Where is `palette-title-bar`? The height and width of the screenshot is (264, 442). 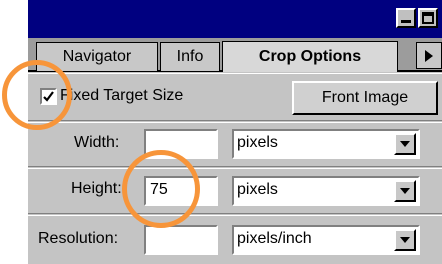 palette-title-bar is located at coordinates (235, 19).